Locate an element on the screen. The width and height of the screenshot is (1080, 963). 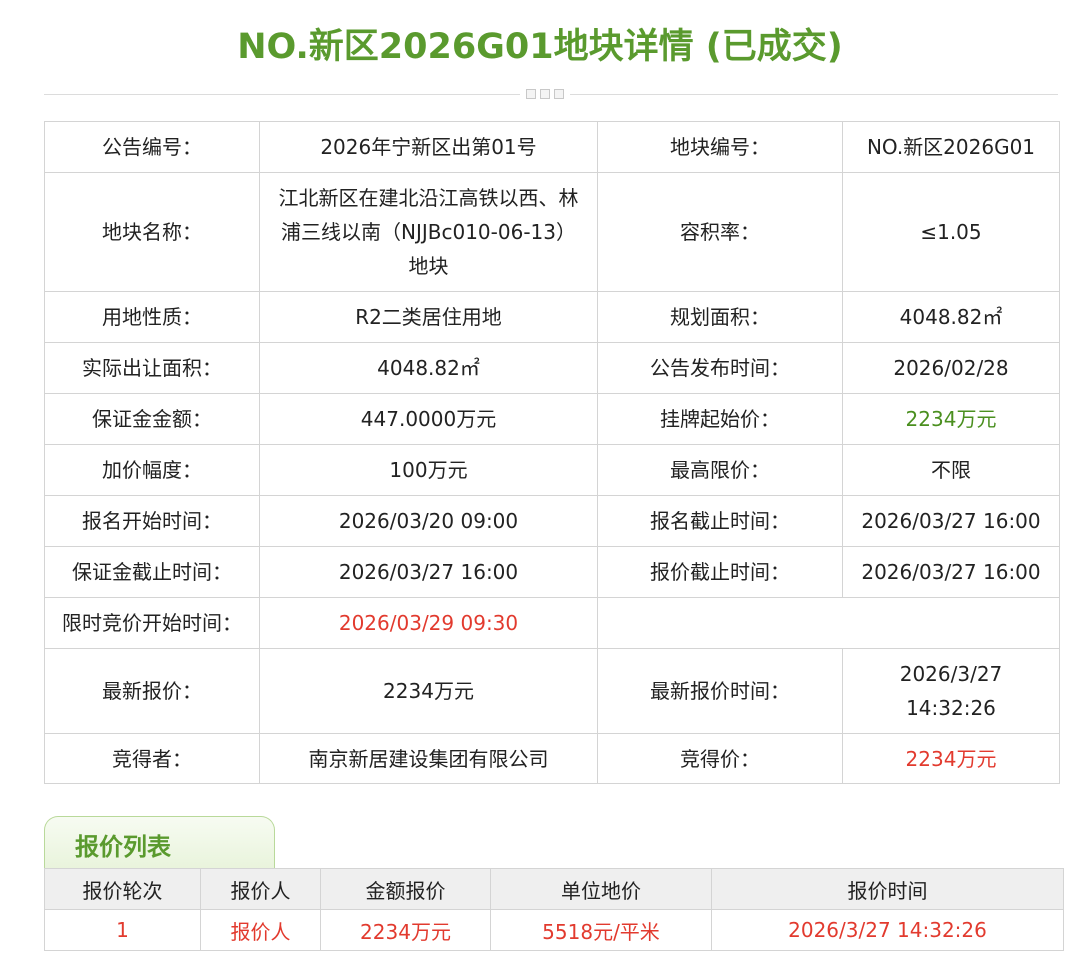
parcel-name-label: 地块名称： is located at coordinates (152, 232).